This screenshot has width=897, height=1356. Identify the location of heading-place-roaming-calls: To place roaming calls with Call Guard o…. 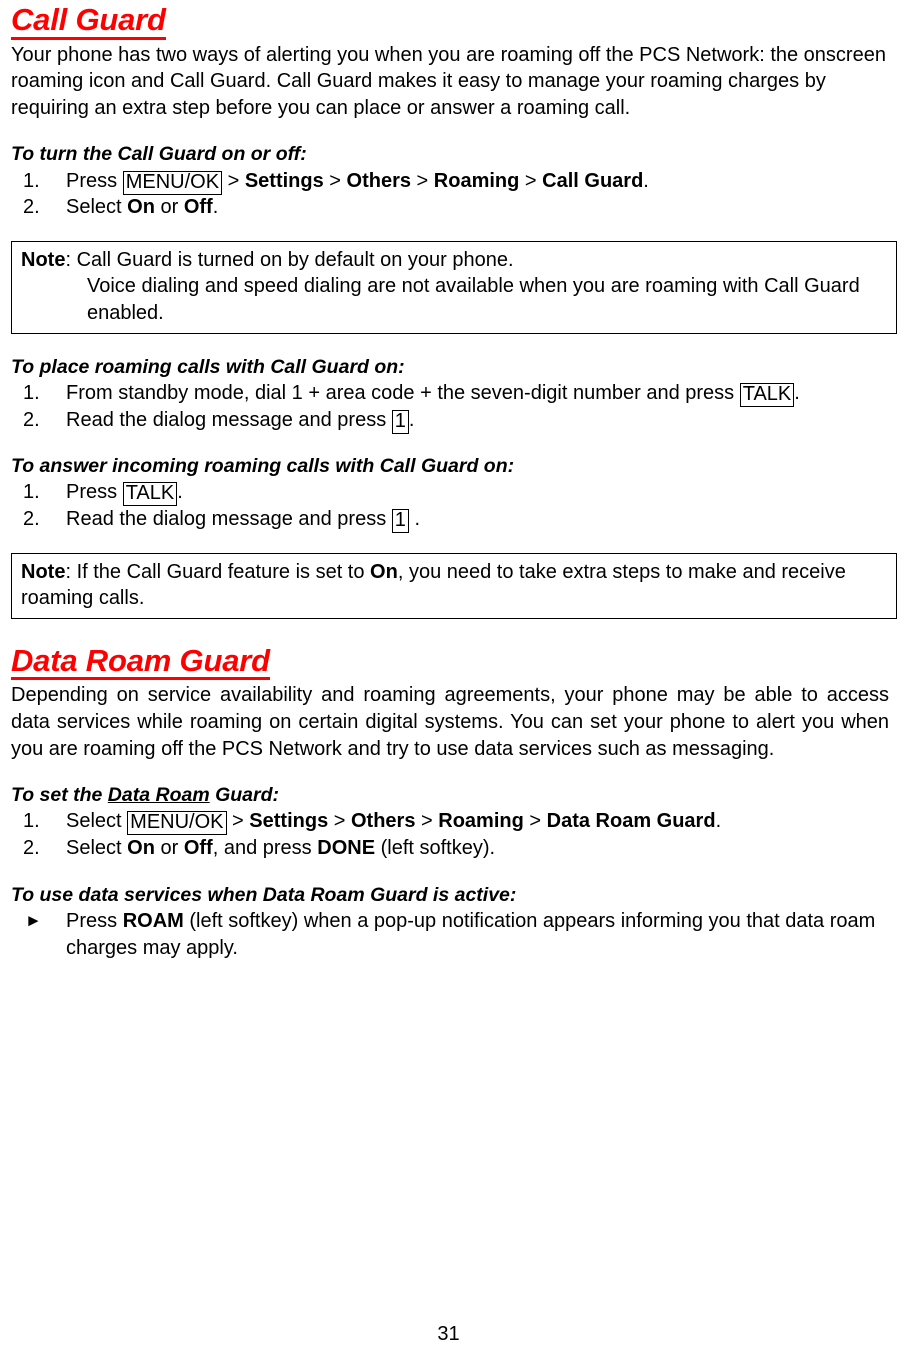
(208, 366).